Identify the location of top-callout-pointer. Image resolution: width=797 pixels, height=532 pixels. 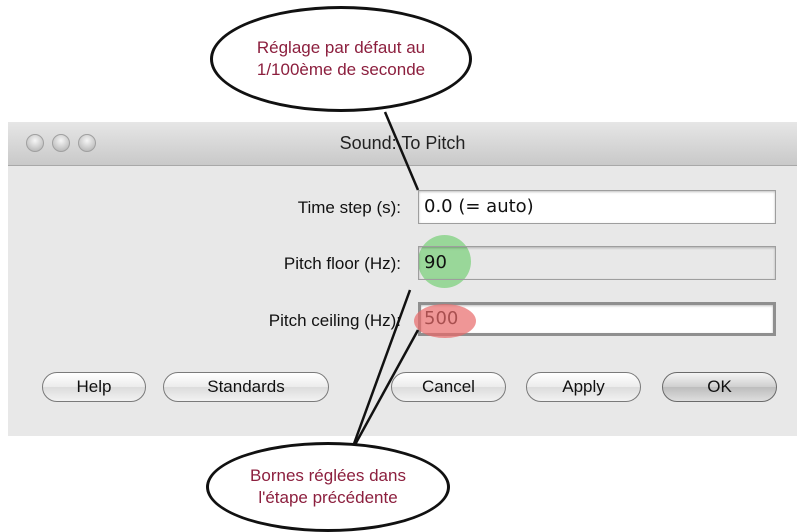
(401, 151).